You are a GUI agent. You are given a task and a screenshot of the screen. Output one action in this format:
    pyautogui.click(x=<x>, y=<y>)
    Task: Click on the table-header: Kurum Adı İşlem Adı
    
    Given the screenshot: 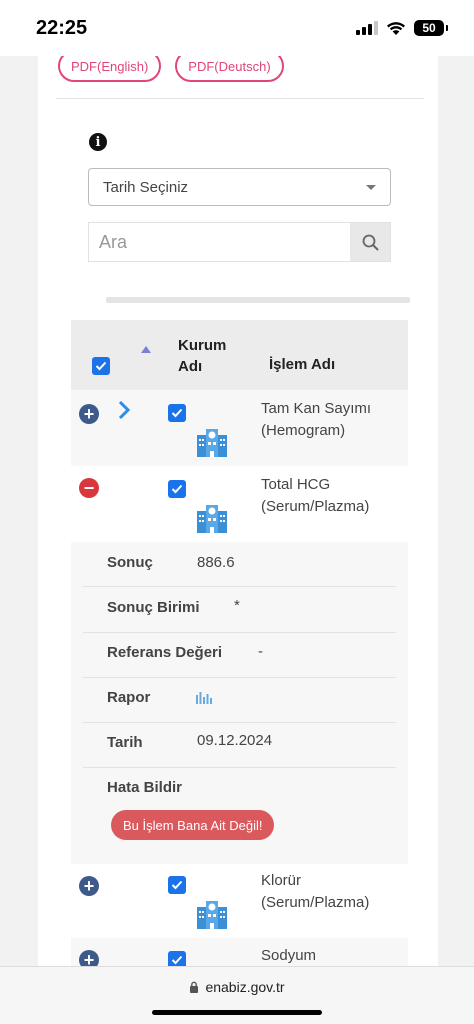 What is the action you would take?
    pyautogui.click(x=239, y=355)
    